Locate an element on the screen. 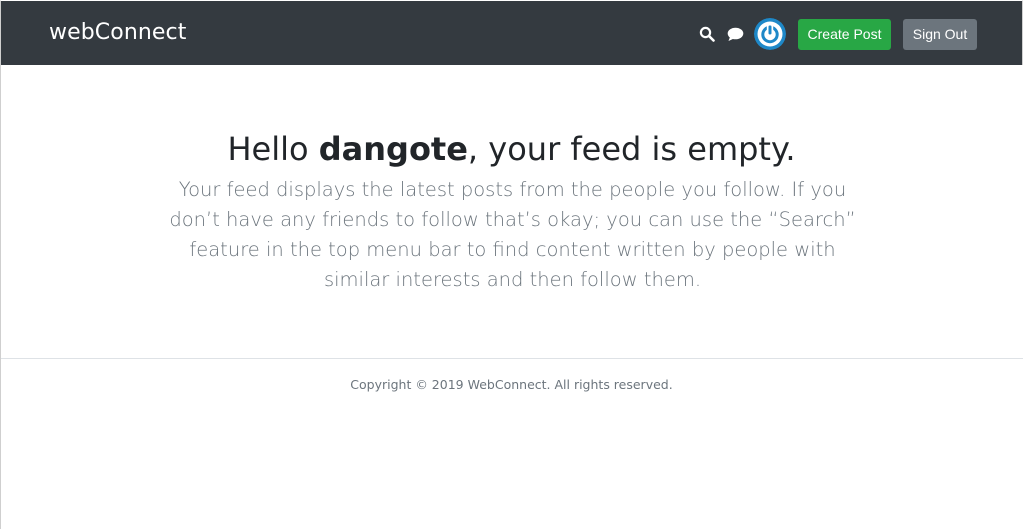  greeting-prefix: Hello is located at coordinates (273, 149).